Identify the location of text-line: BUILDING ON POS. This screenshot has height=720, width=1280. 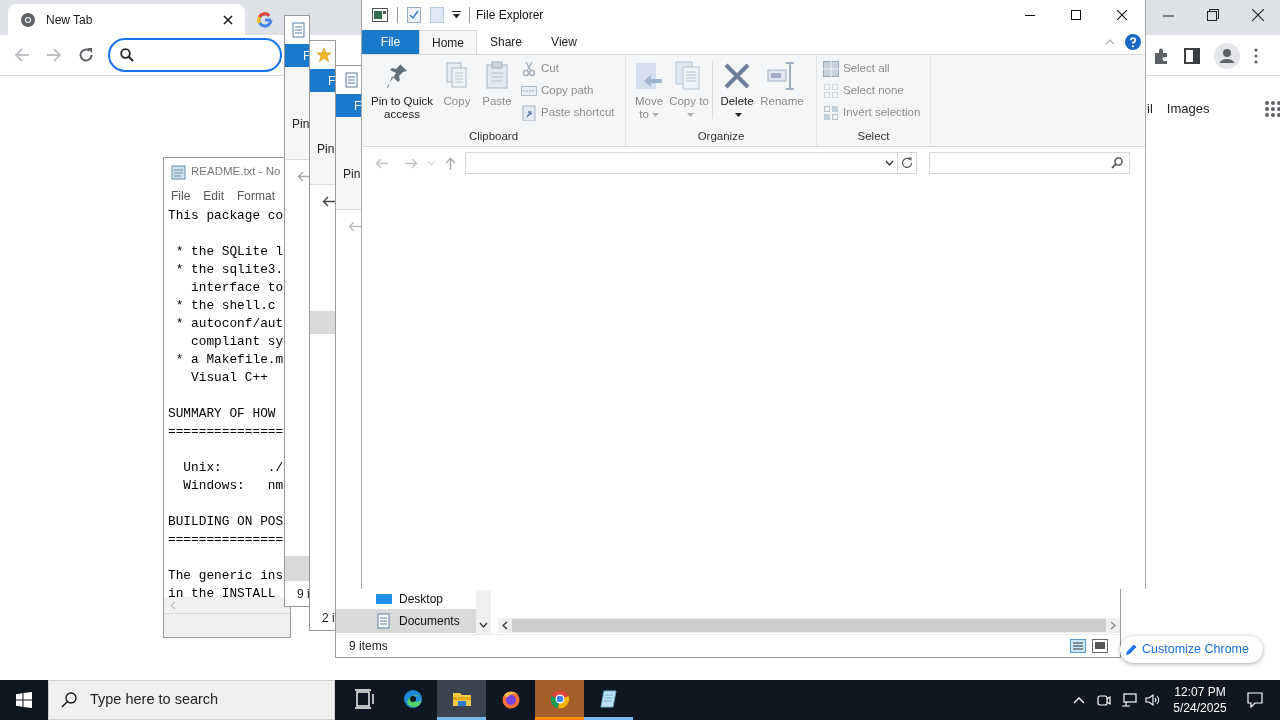
(226, 522).